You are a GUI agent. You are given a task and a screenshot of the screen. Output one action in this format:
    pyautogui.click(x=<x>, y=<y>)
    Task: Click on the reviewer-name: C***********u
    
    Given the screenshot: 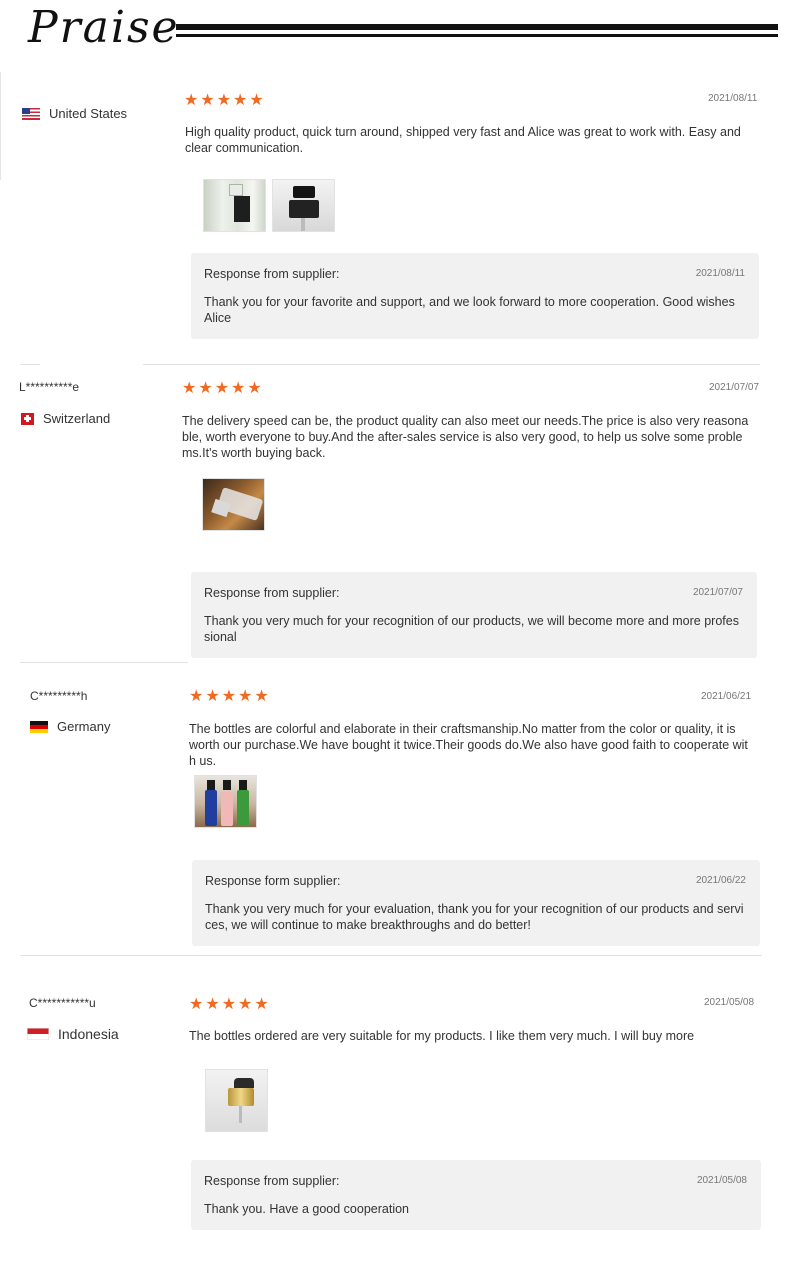 What is the action you would take?
    pyautogui.click(x=62, y=1003)
    